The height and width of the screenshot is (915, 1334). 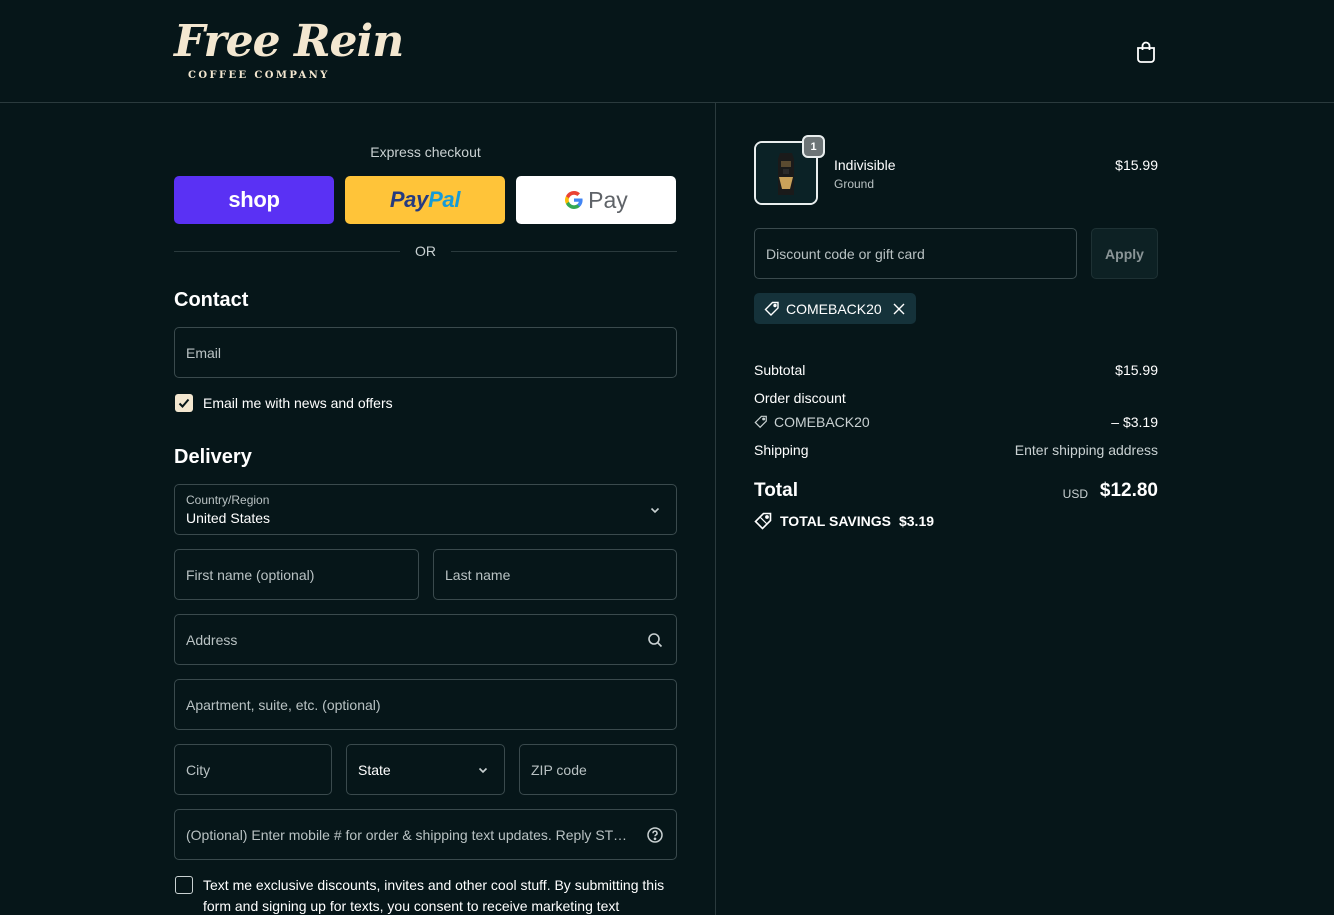 What do you see at coordinates (259, 75) in the screenshot?
I see `logo-subtitle: COFFEE COMPANY` at bounding box center [259, 75].